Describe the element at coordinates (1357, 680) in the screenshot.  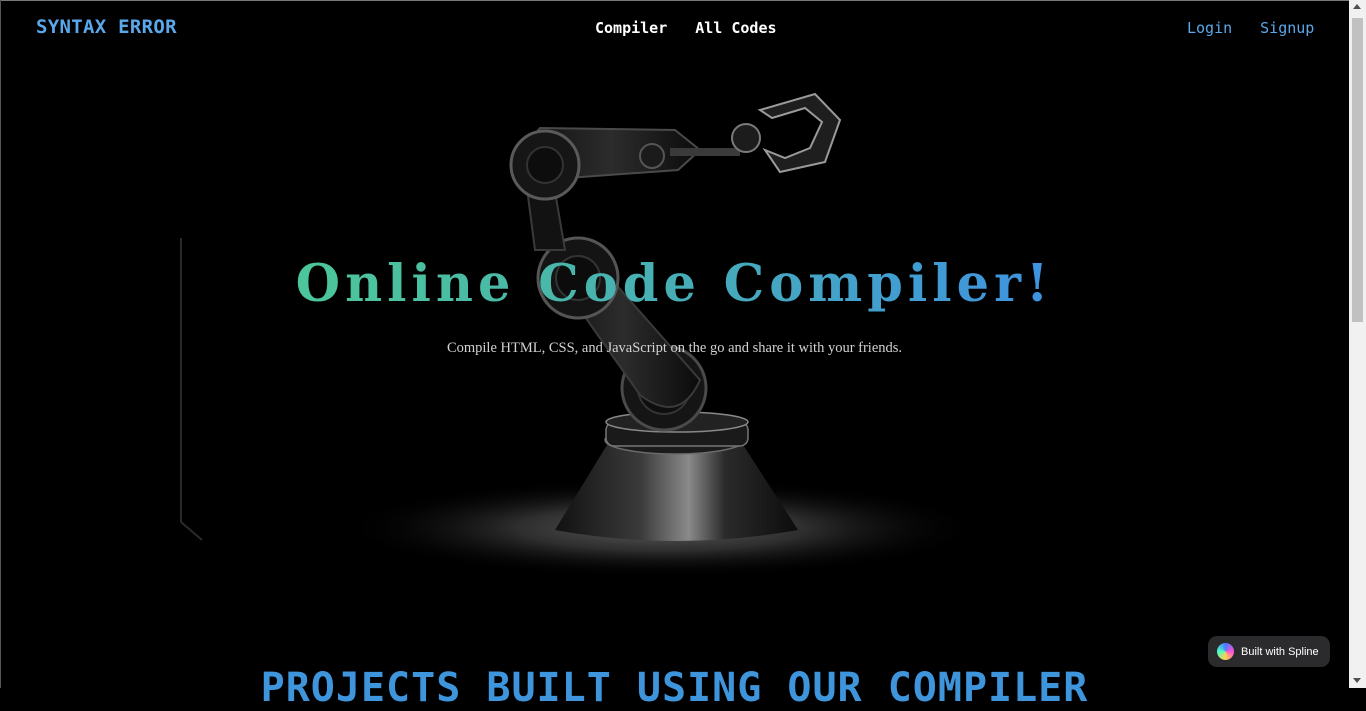
I see `scroll-down-arrow-icon` at that location.